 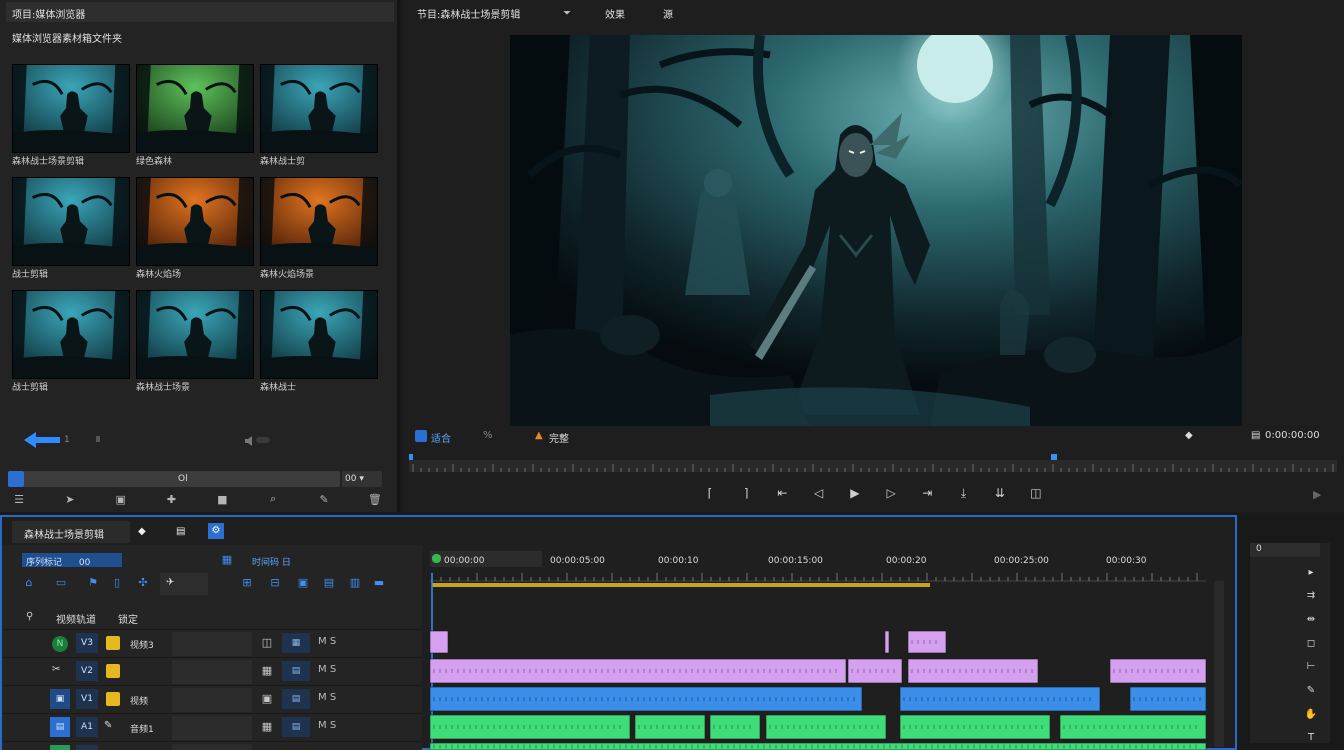 I want to click on pen-tool-icon: ✎, so click(x=1311, y=691).